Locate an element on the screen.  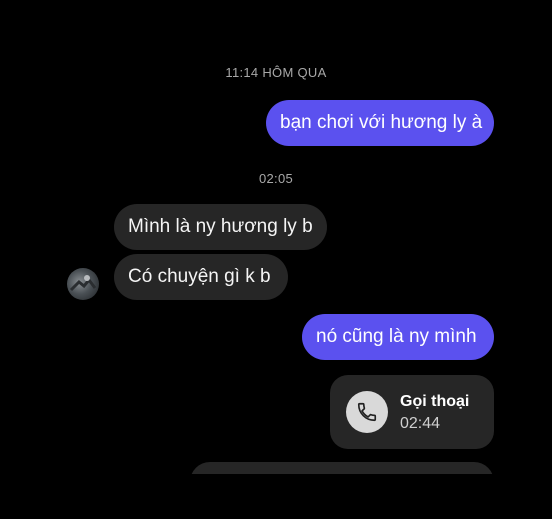
contact-avatar is located at coordinates (83, 284).